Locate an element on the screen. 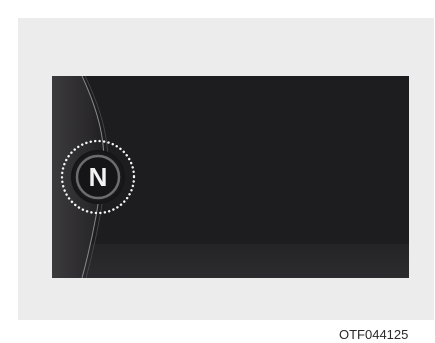  gear-indicator-letter: N is located at coordinates (98, 177).